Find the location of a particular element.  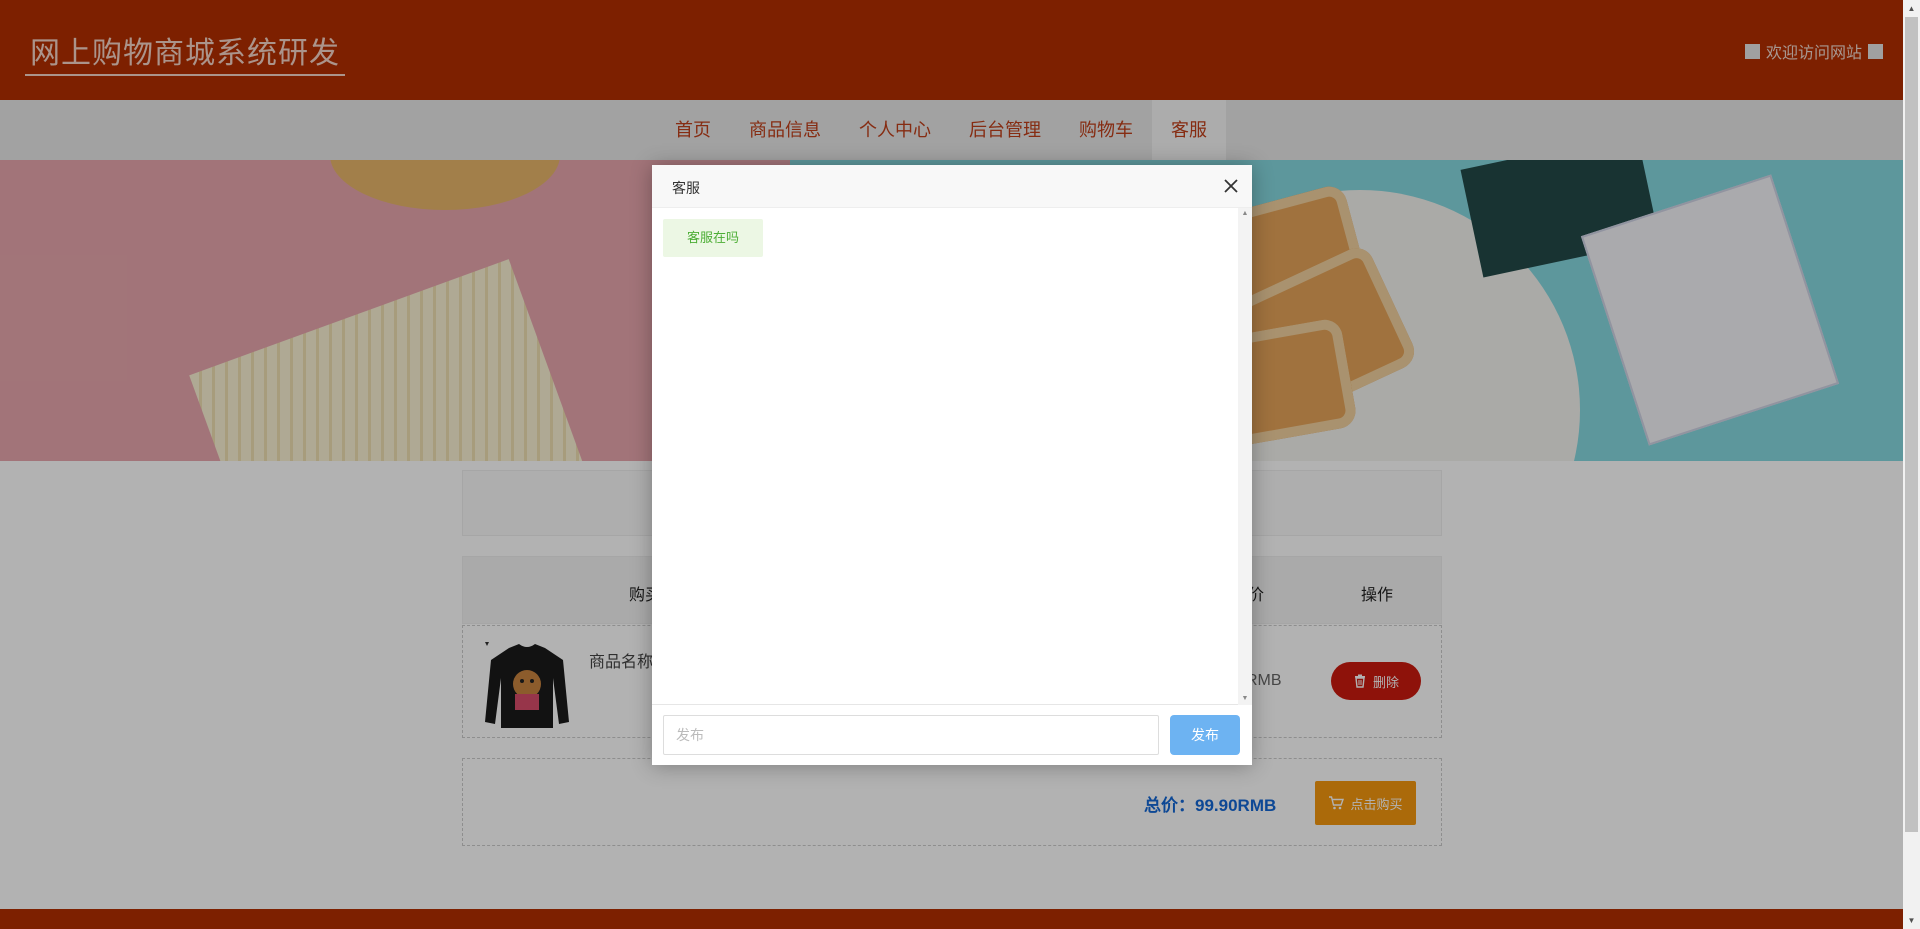

close-icon is located at coordinates (1231, 186).